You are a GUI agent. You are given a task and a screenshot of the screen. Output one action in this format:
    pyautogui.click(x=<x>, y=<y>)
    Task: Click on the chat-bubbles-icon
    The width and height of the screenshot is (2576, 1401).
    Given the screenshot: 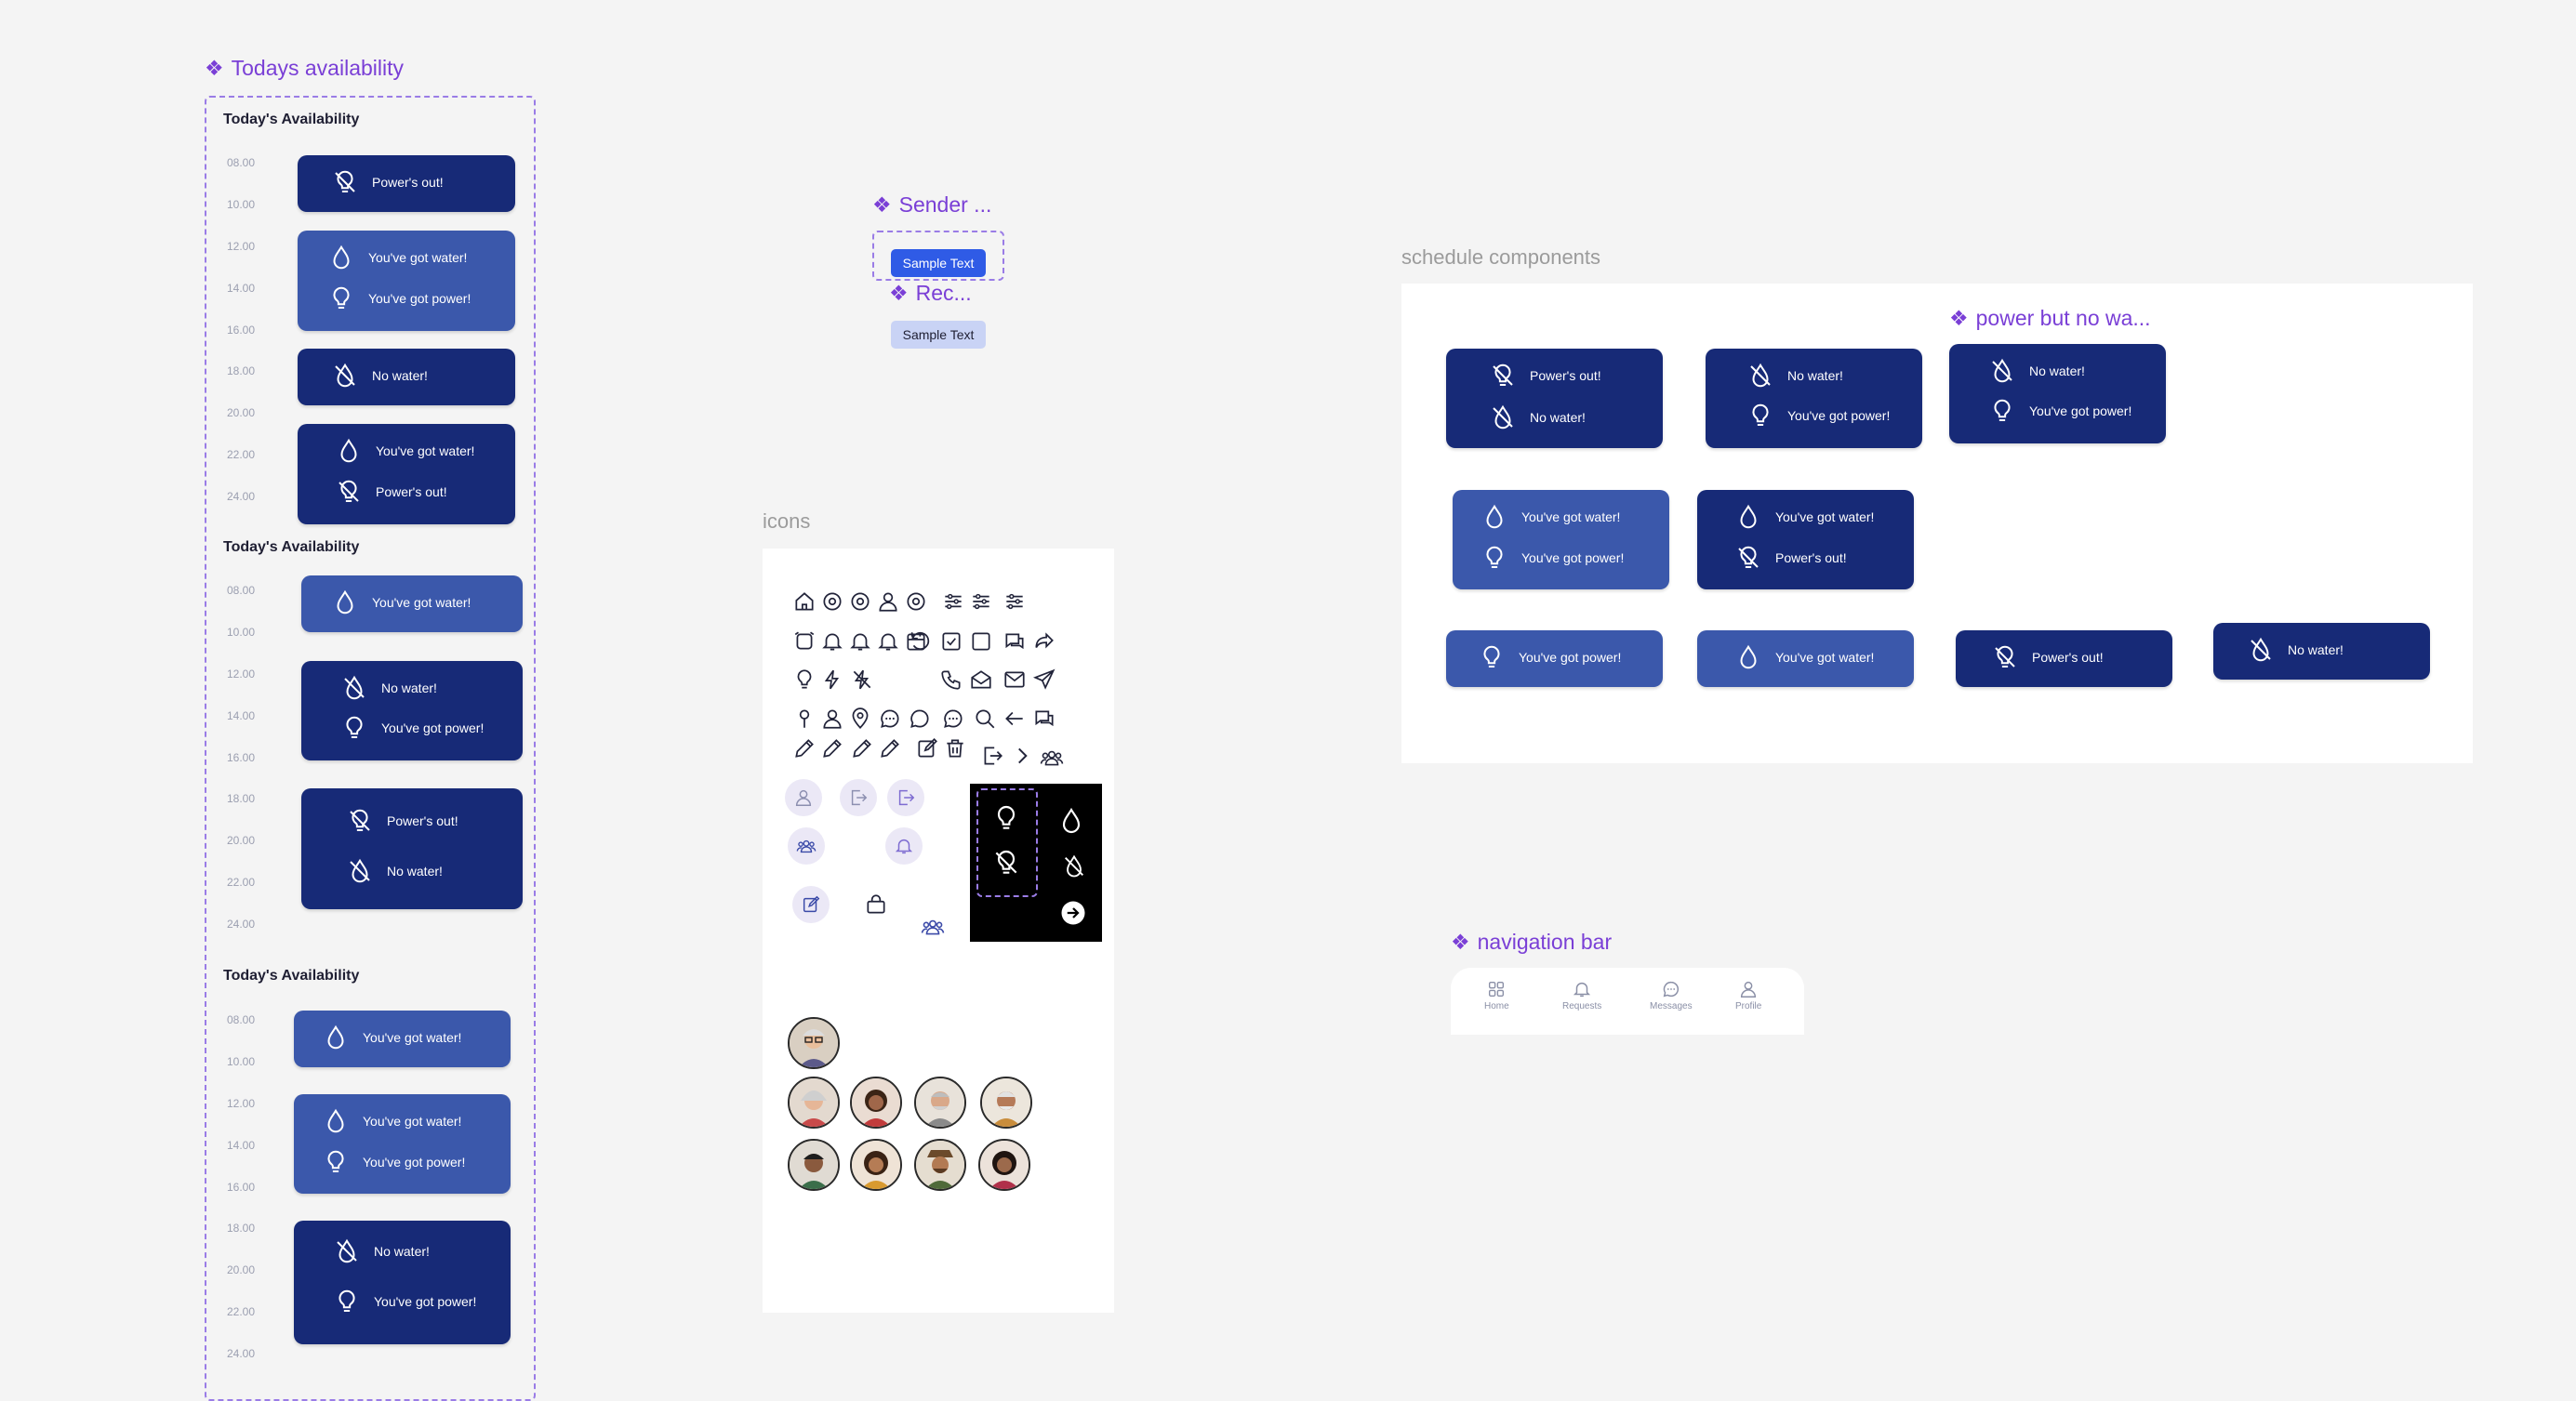 What is the action you would take?
    pyautogui.click(x=890, y=719)
    